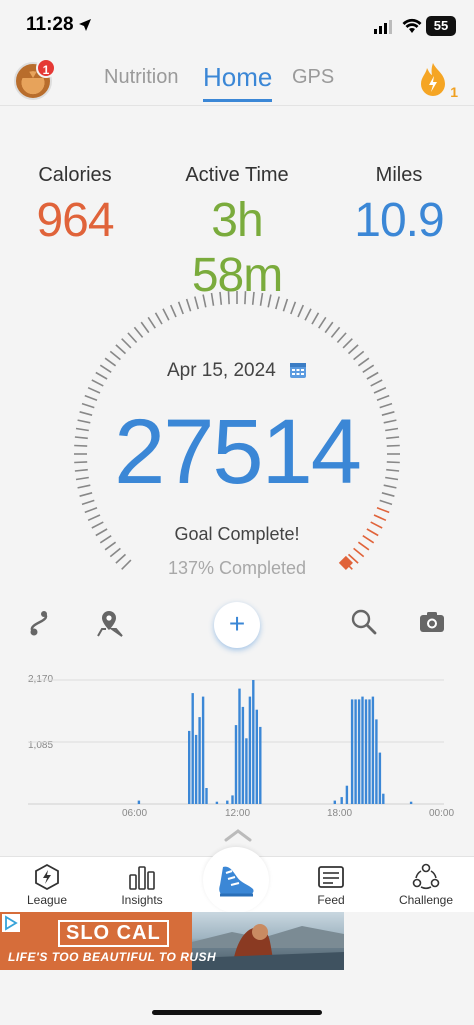 The image size is (474, 1025). I want to click on avatar-ear, so click(27, 73).